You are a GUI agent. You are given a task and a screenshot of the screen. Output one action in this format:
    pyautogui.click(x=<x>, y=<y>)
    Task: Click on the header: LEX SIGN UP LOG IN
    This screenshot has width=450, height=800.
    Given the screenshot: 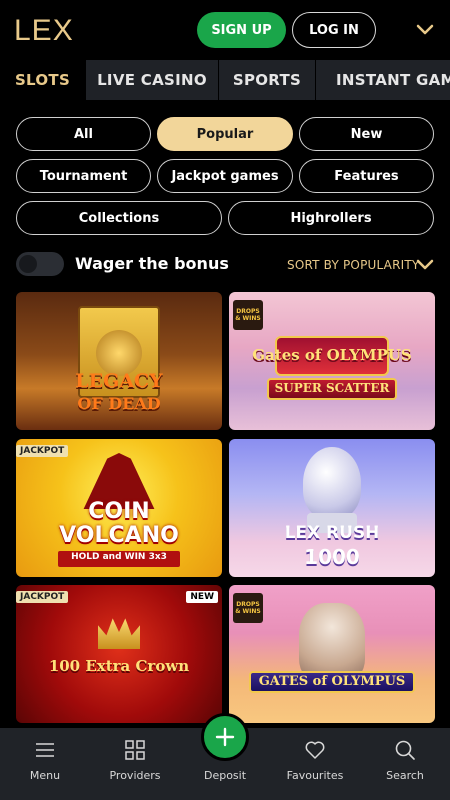 What is the action you would take?
    pyautogui.click(x=225, y=30)
    